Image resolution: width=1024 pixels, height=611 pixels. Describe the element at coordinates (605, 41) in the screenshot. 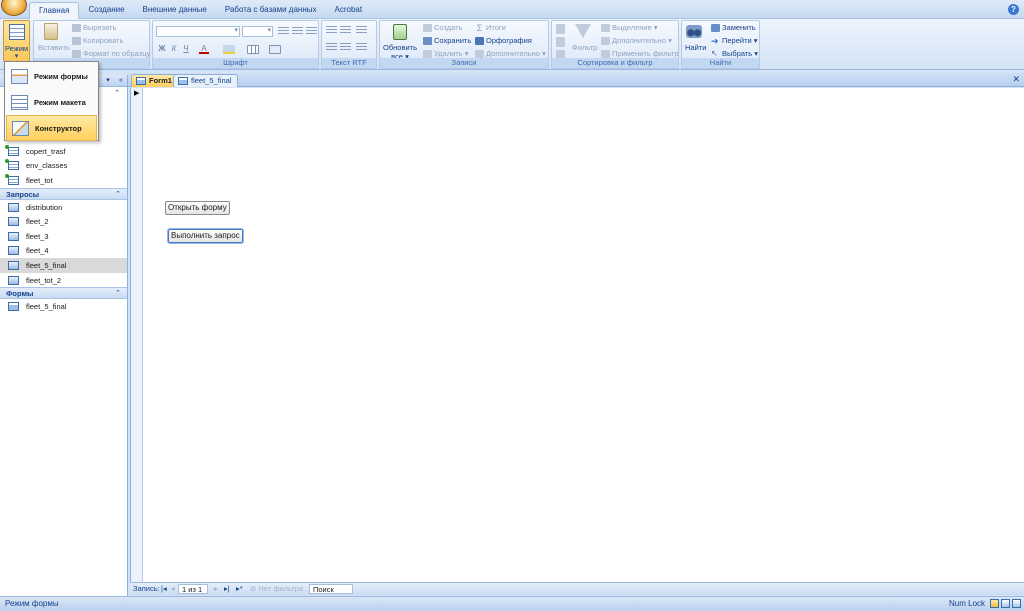

I see `advanced-filter-icon` at that location.